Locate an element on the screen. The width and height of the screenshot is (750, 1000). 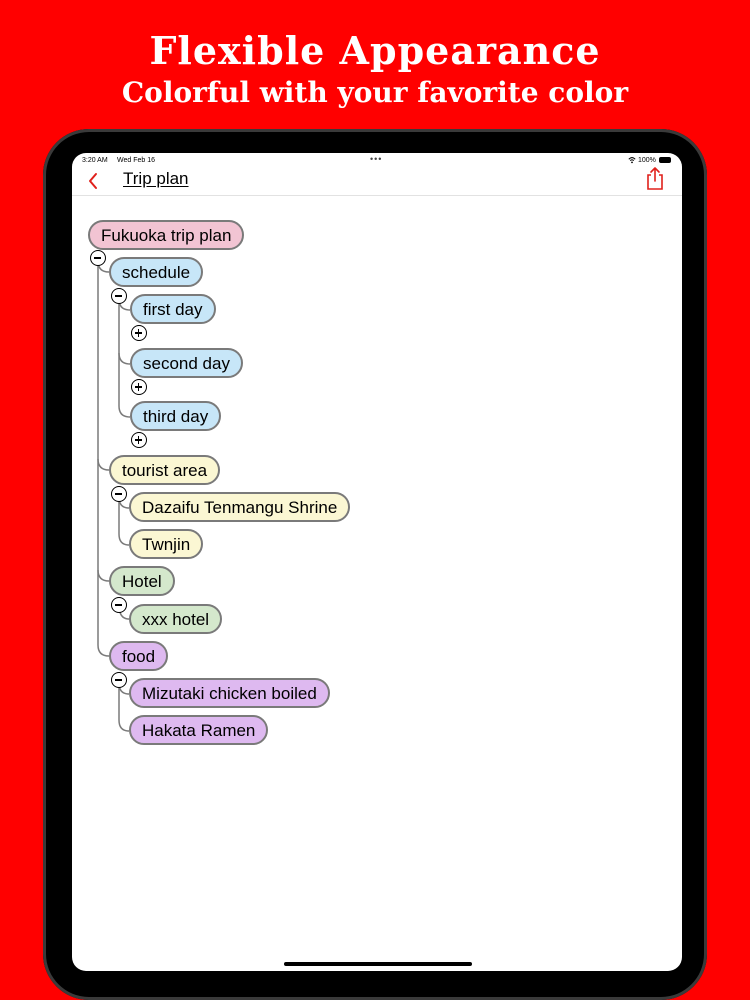
node-hakata-ramen: Hakata Ramen is located at coordinates (199, 730).